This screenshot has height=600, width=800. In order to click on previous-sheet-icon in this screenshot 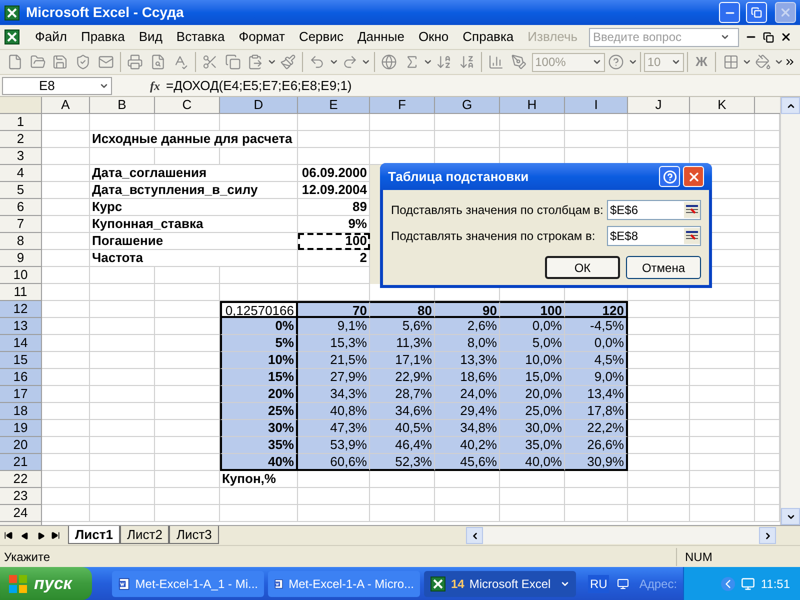, I will do `click(25, 536)`.